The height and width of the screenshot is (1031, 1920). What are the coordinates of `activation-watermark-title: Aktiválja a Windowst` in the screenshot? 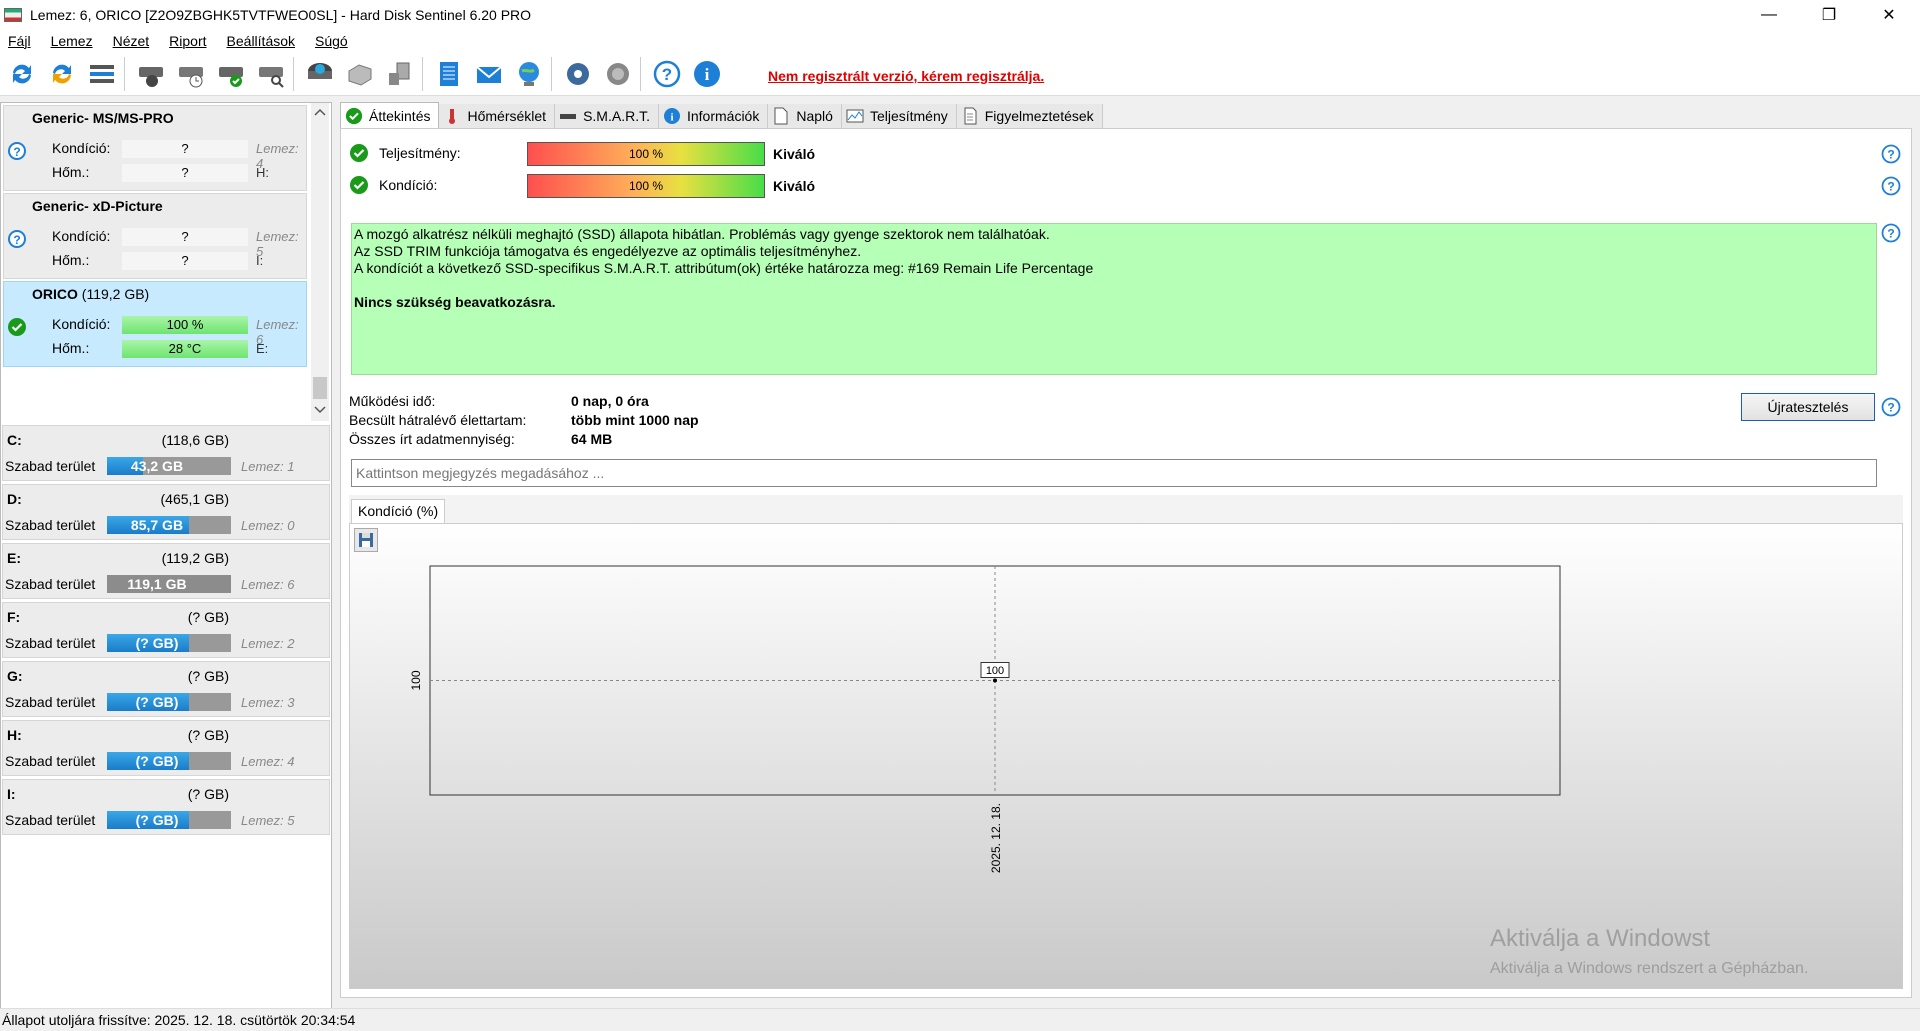 It's located at (1600, 938).